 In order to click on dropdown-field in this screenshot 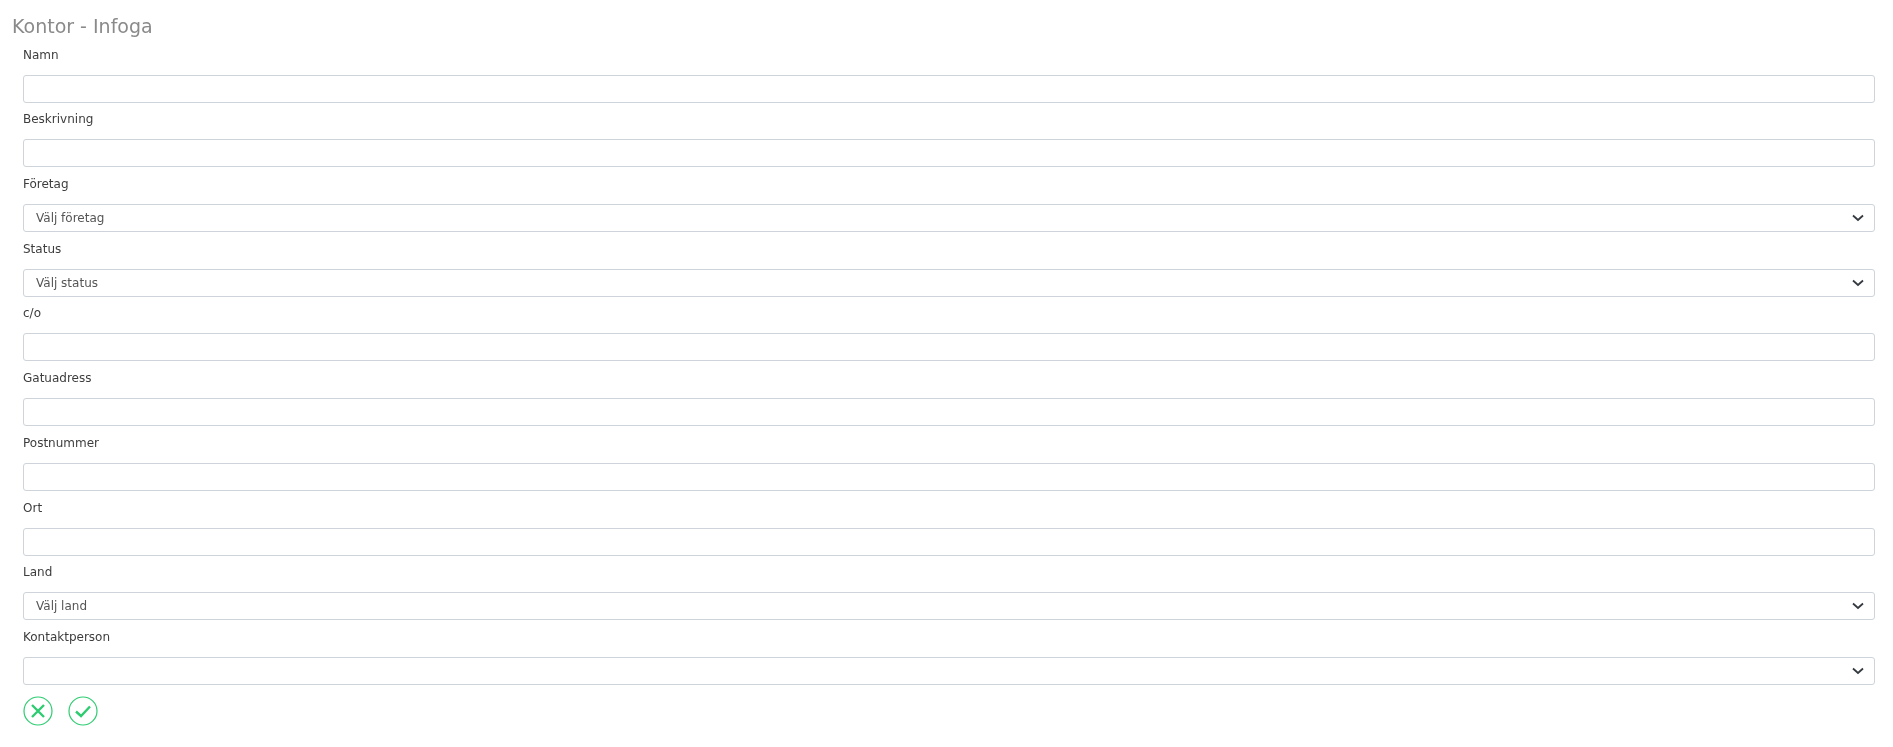, I will do `click(949, 670)`.